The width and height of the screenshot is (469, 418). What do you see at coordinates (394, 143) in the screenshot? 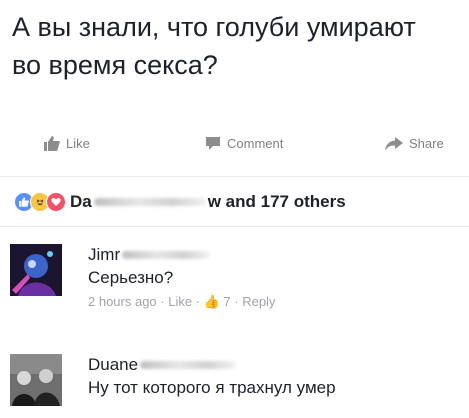
I see `share-arrow-icon` at bounding box center [394, 143].